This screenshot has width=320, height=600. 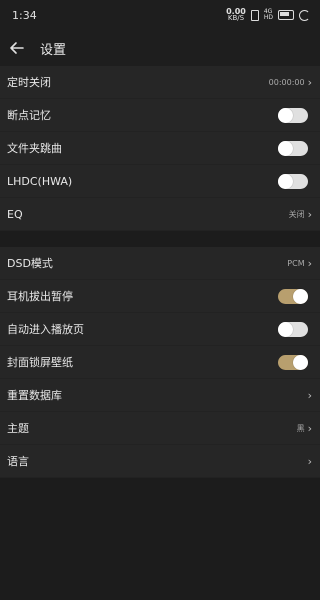 What do you see at coordinates (160, 239) in the screenshot?
I see `section-divider` at bounding box center [160, 239].